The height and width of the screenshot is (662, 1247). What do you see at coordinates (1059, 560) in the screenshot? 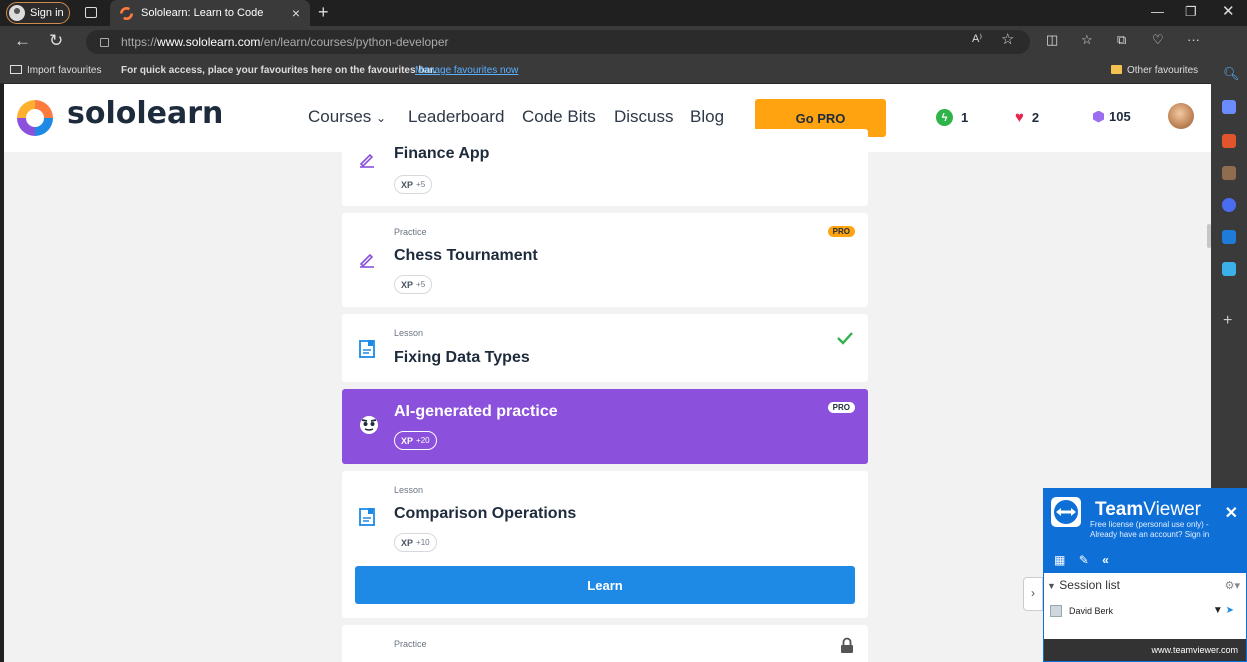
I see `copy-icon: ▦` at bounding box center [1059, 560].